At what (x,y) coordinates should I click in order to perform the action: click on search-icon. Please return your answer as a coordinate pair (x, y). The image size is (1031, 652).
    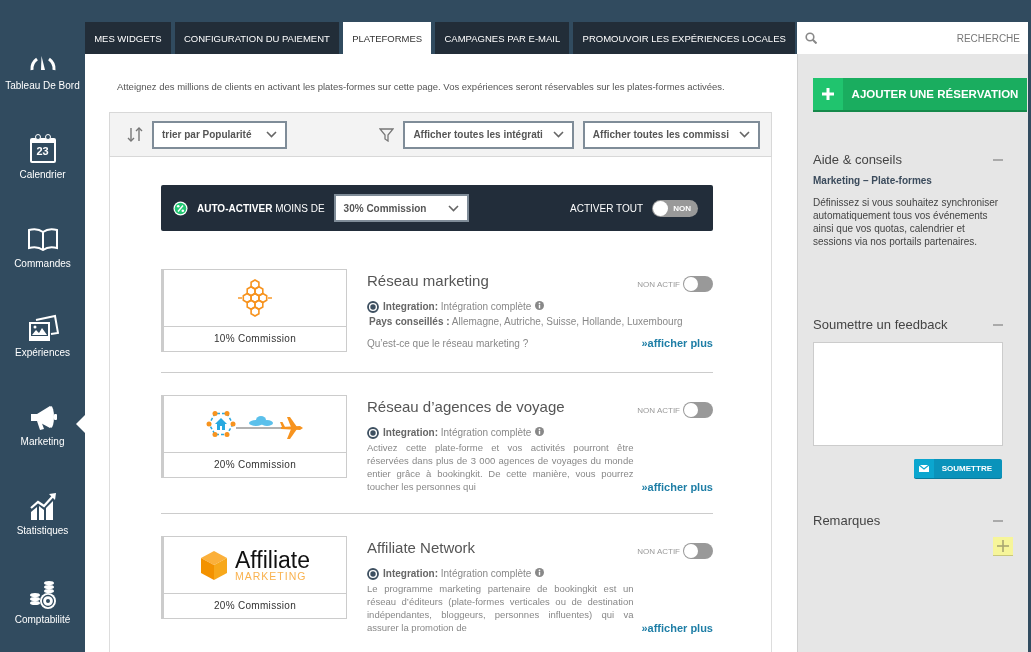
    Looking at the image, I should click on (811, 38).